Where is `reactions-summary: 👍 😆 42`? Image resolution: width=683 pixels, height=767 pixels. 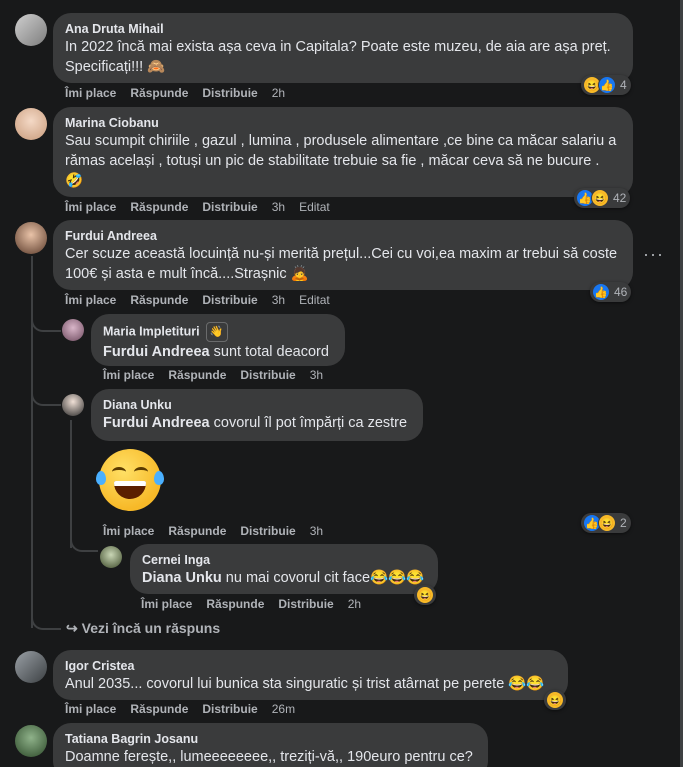
reactions-summary: 👍 😆 42 is located at coordinates (602, 198).